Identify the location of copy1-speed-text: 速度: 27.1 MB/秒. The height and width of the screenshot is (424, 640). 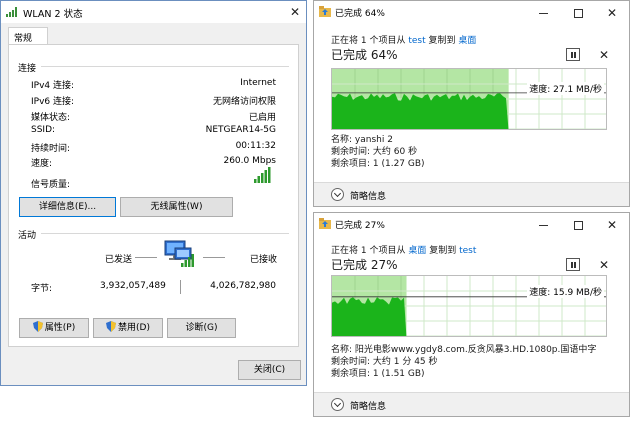
(565, 88).